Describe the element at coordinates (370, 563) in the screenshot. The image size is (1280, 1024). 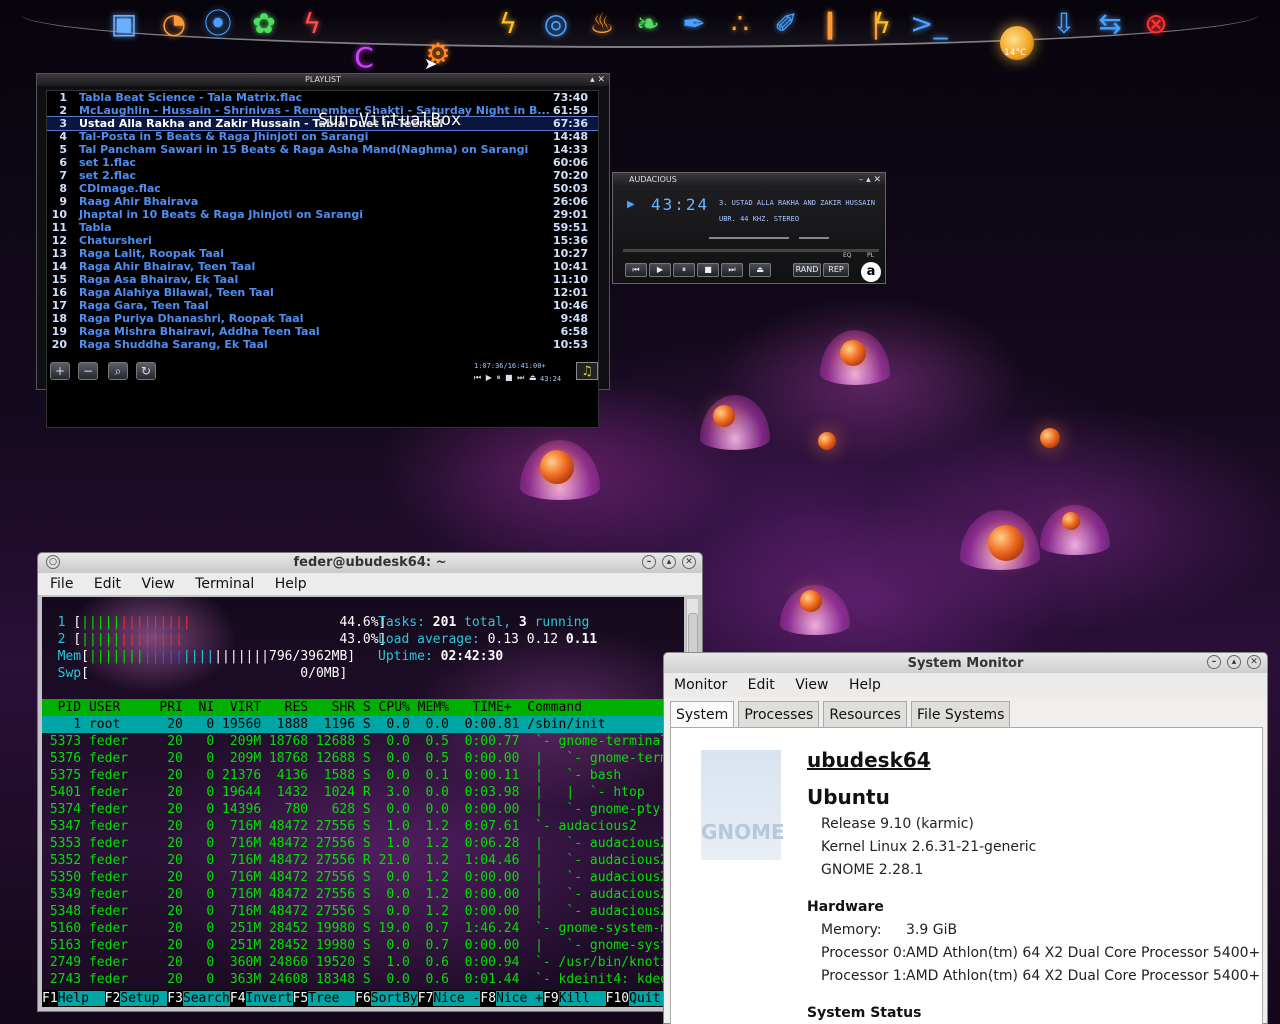
I see `terminal-titlebar: ○ feder@ubudesk64: ~ – ▴ ✕` at that location.